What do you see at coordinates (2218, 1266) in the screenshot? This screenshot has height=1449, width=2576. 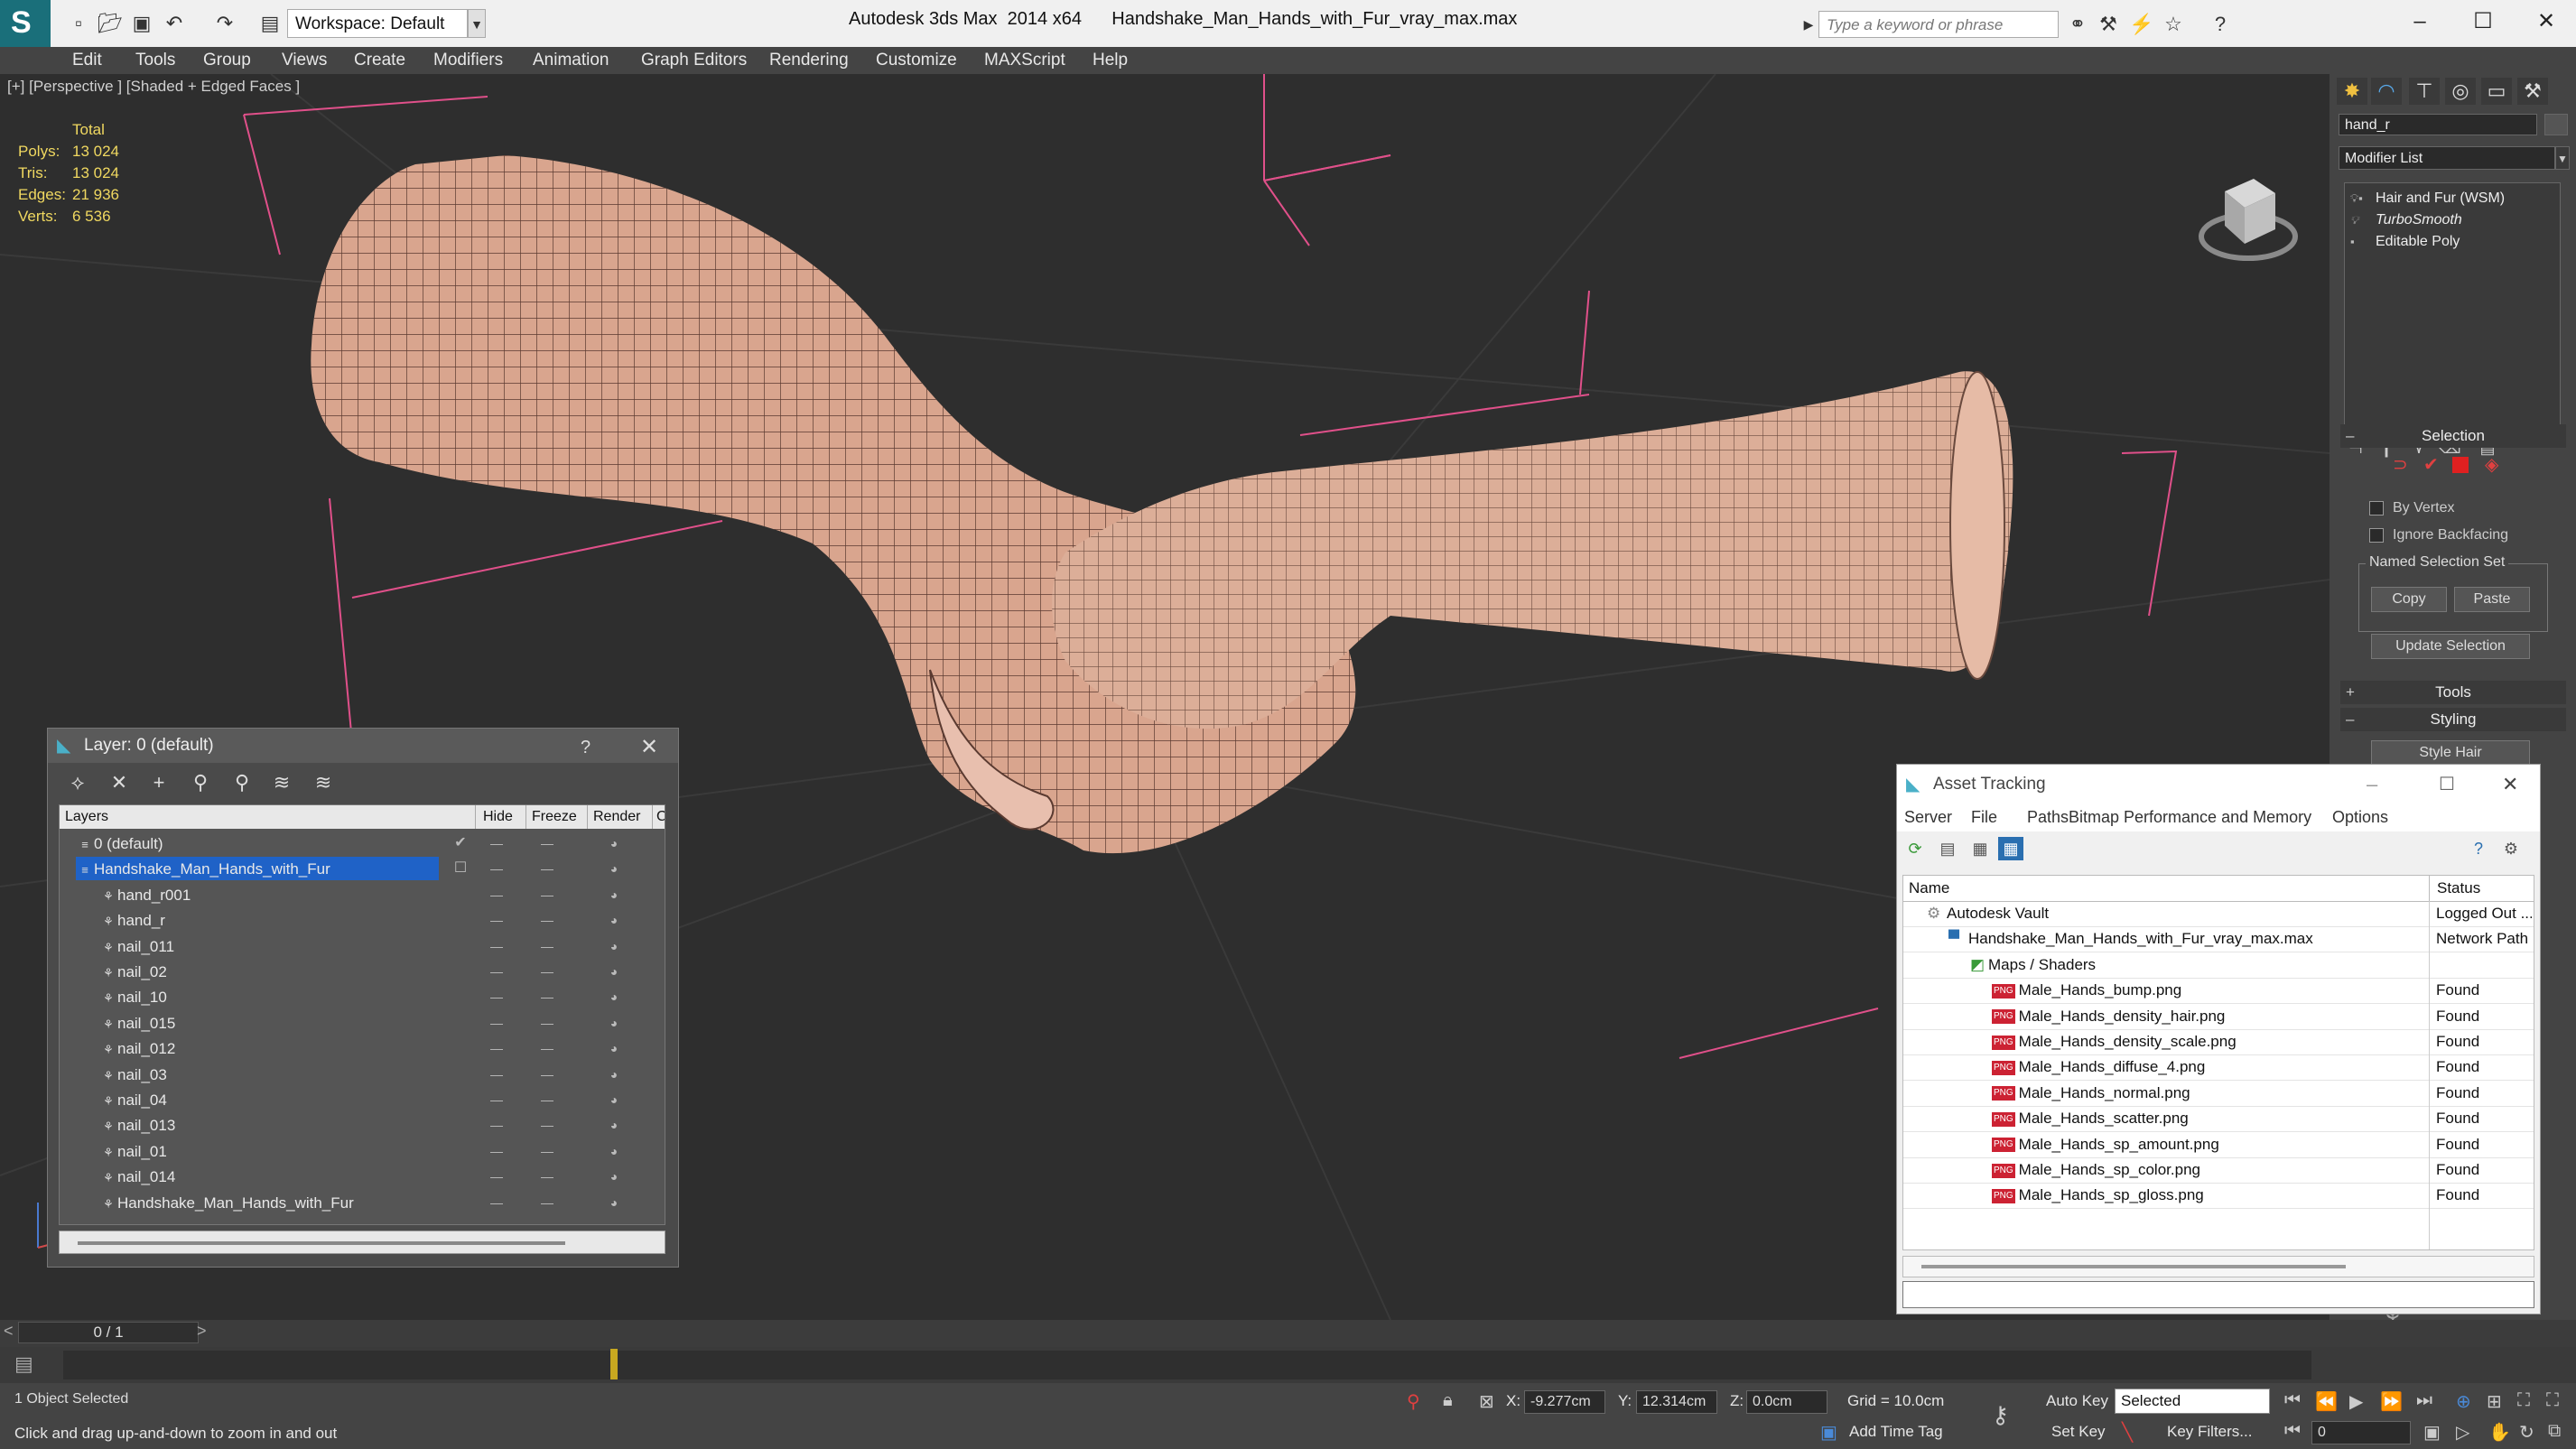 I see `asset-horizontal-scrollbar` at bounding box center [2218, 1266].